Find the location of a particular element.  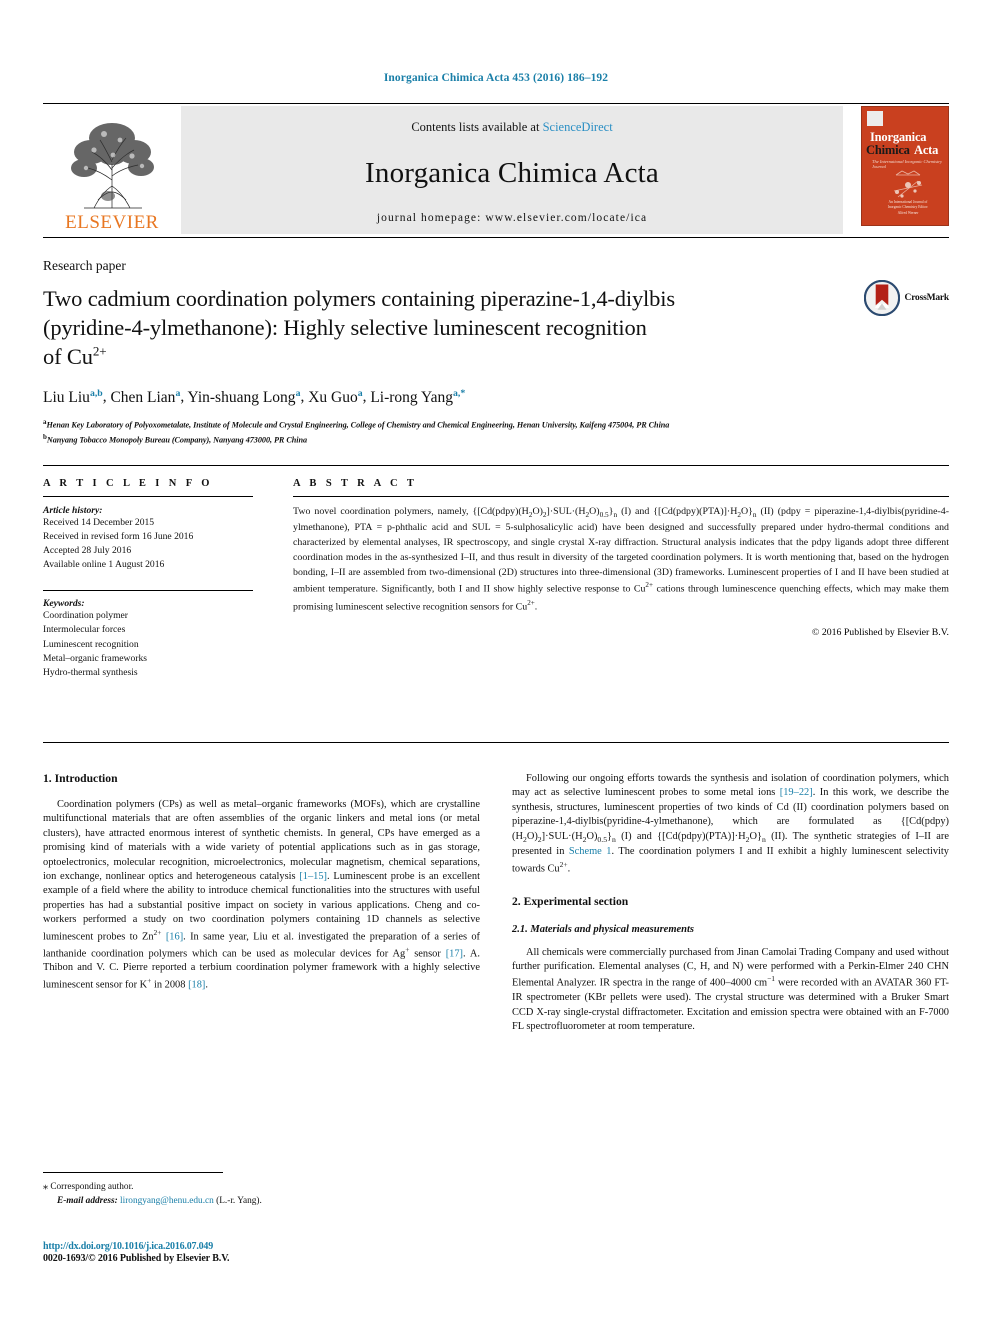

author-name: Liu Liu is located at coordinates (66, 397).